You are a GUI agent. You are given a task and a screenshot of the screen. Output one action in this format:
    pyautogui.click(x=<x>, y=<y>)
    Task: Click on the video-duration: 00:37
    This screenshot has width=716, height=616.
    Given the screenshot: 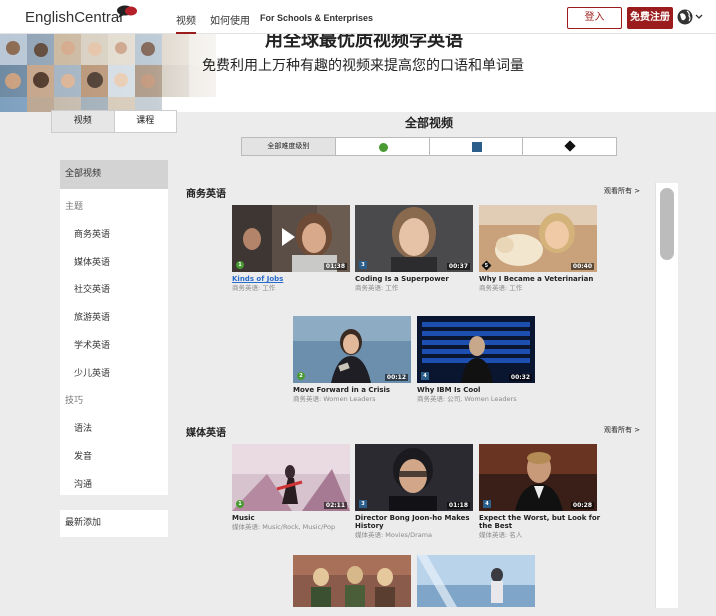 What is the action you would take?
    pyautogui.click(x=458, y=266)
    